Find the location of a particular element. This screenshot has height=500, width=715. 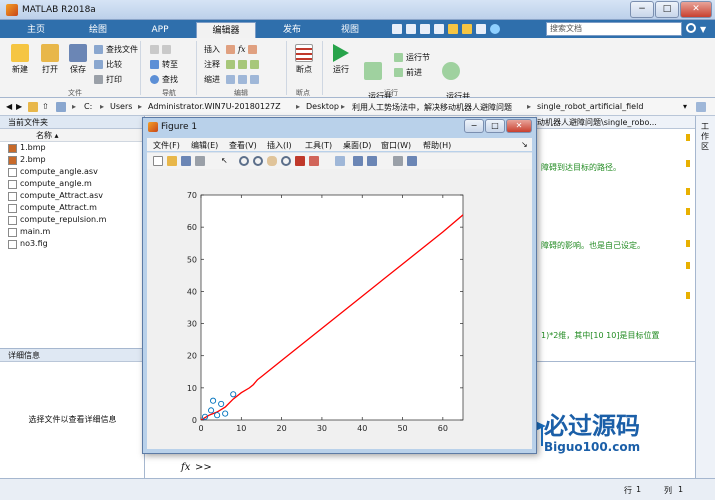

zoom-out-icon is located at coordinates (258, 161).